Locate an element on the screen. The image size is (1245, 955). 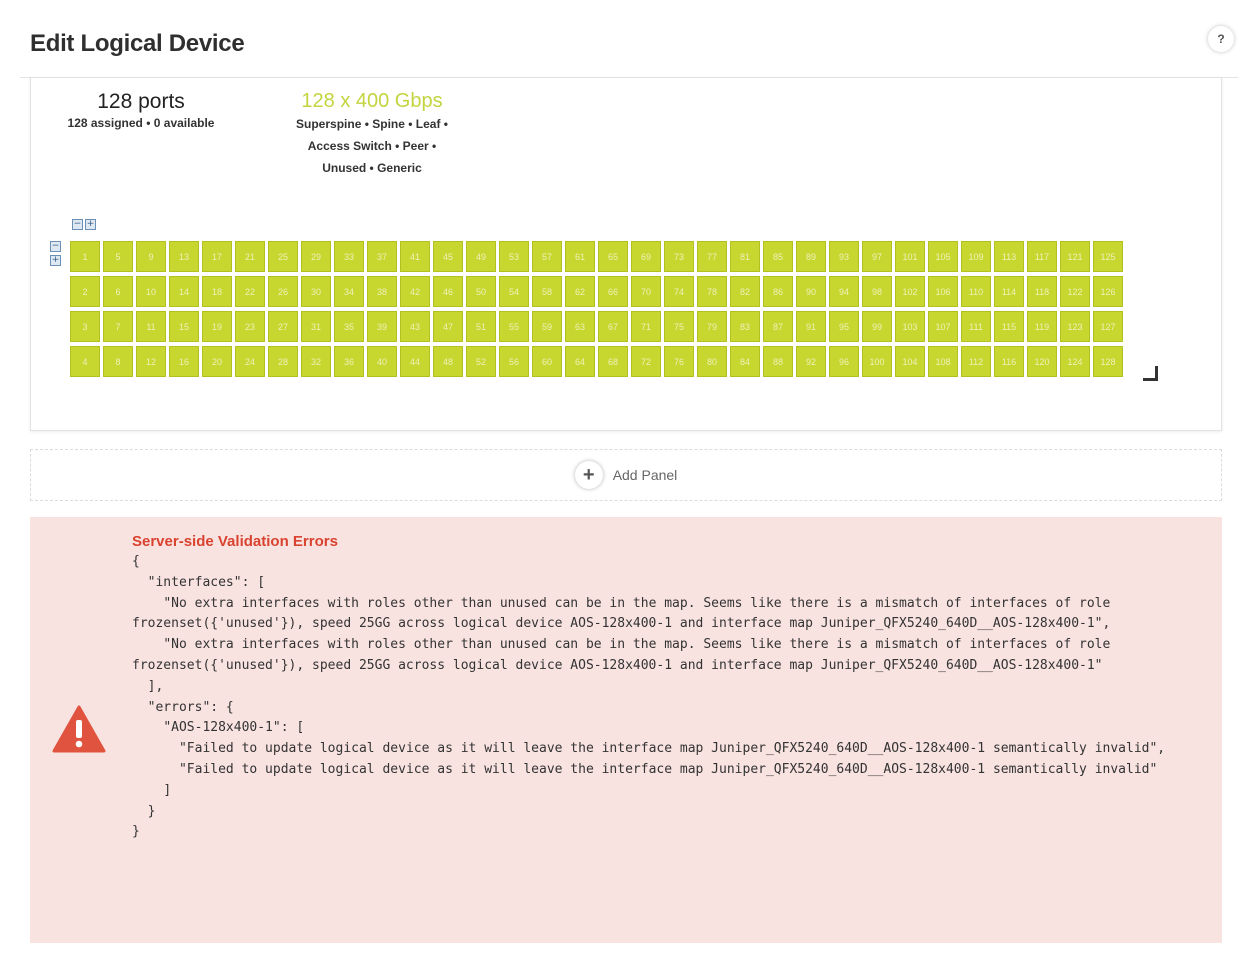
port-cell: 19 is located at coordinates (217, 326).